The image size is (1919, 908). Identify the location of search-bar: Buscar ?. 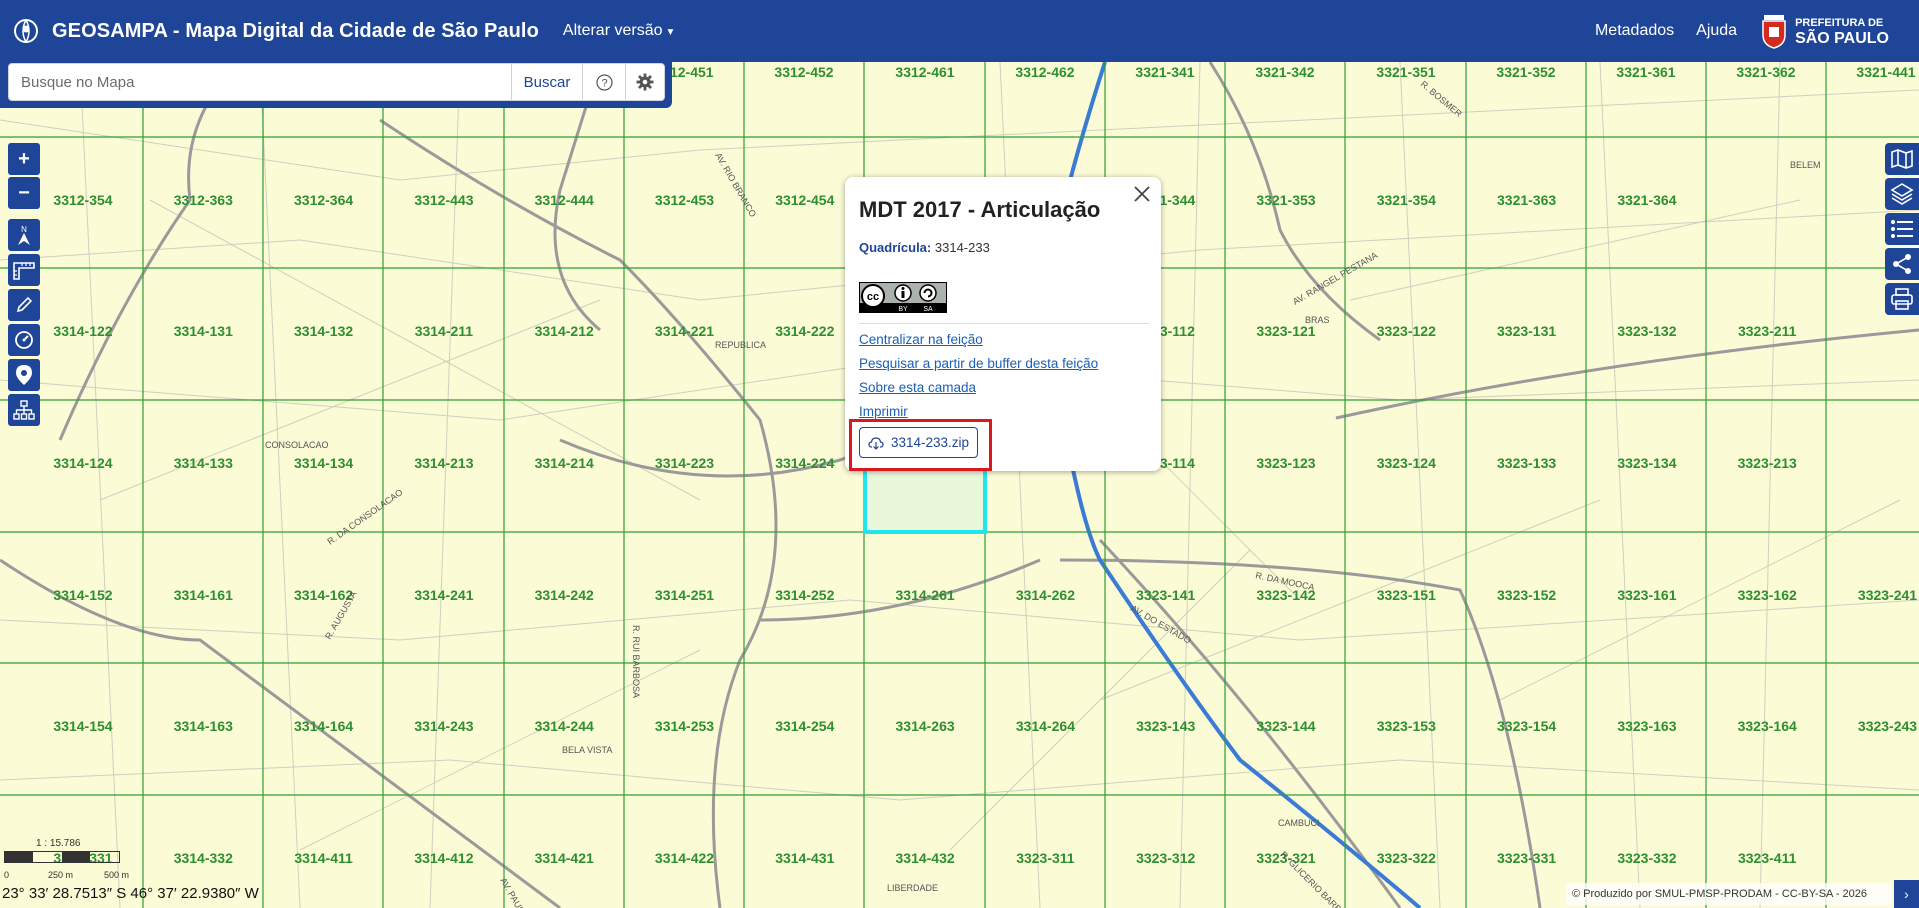
(336, 82).